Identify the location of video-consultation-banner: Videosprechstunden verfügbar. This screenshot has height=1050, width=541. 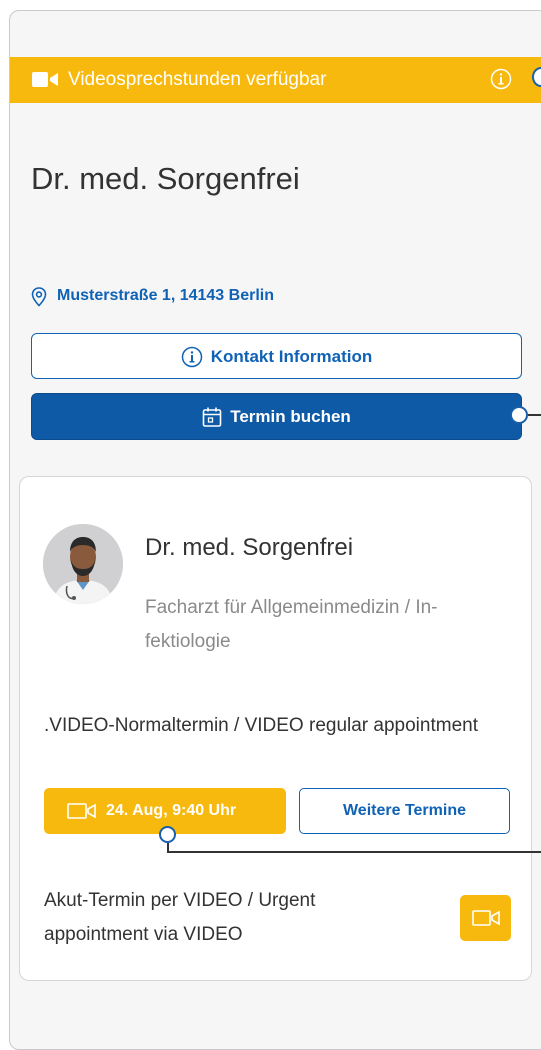
(275, 80).